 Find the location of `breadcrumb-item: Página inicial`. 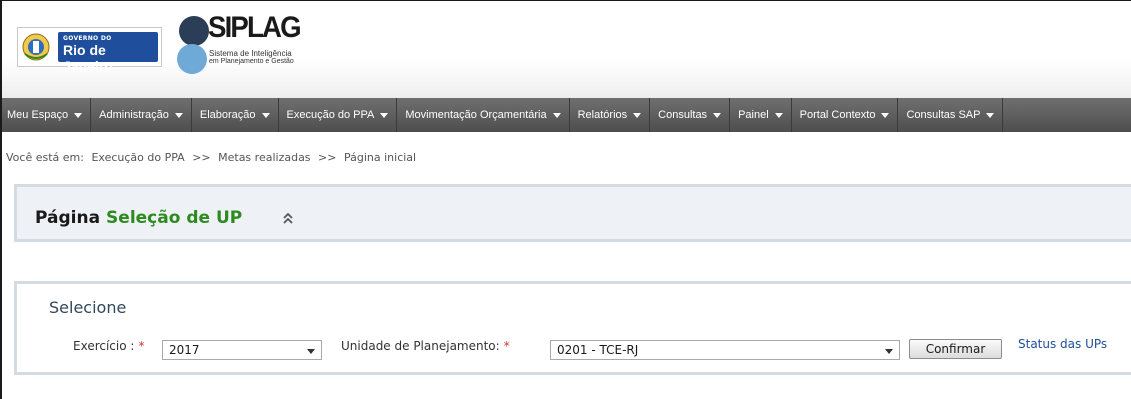

breadcrumb-item: Página inicial is located at coordinates (380, 157).